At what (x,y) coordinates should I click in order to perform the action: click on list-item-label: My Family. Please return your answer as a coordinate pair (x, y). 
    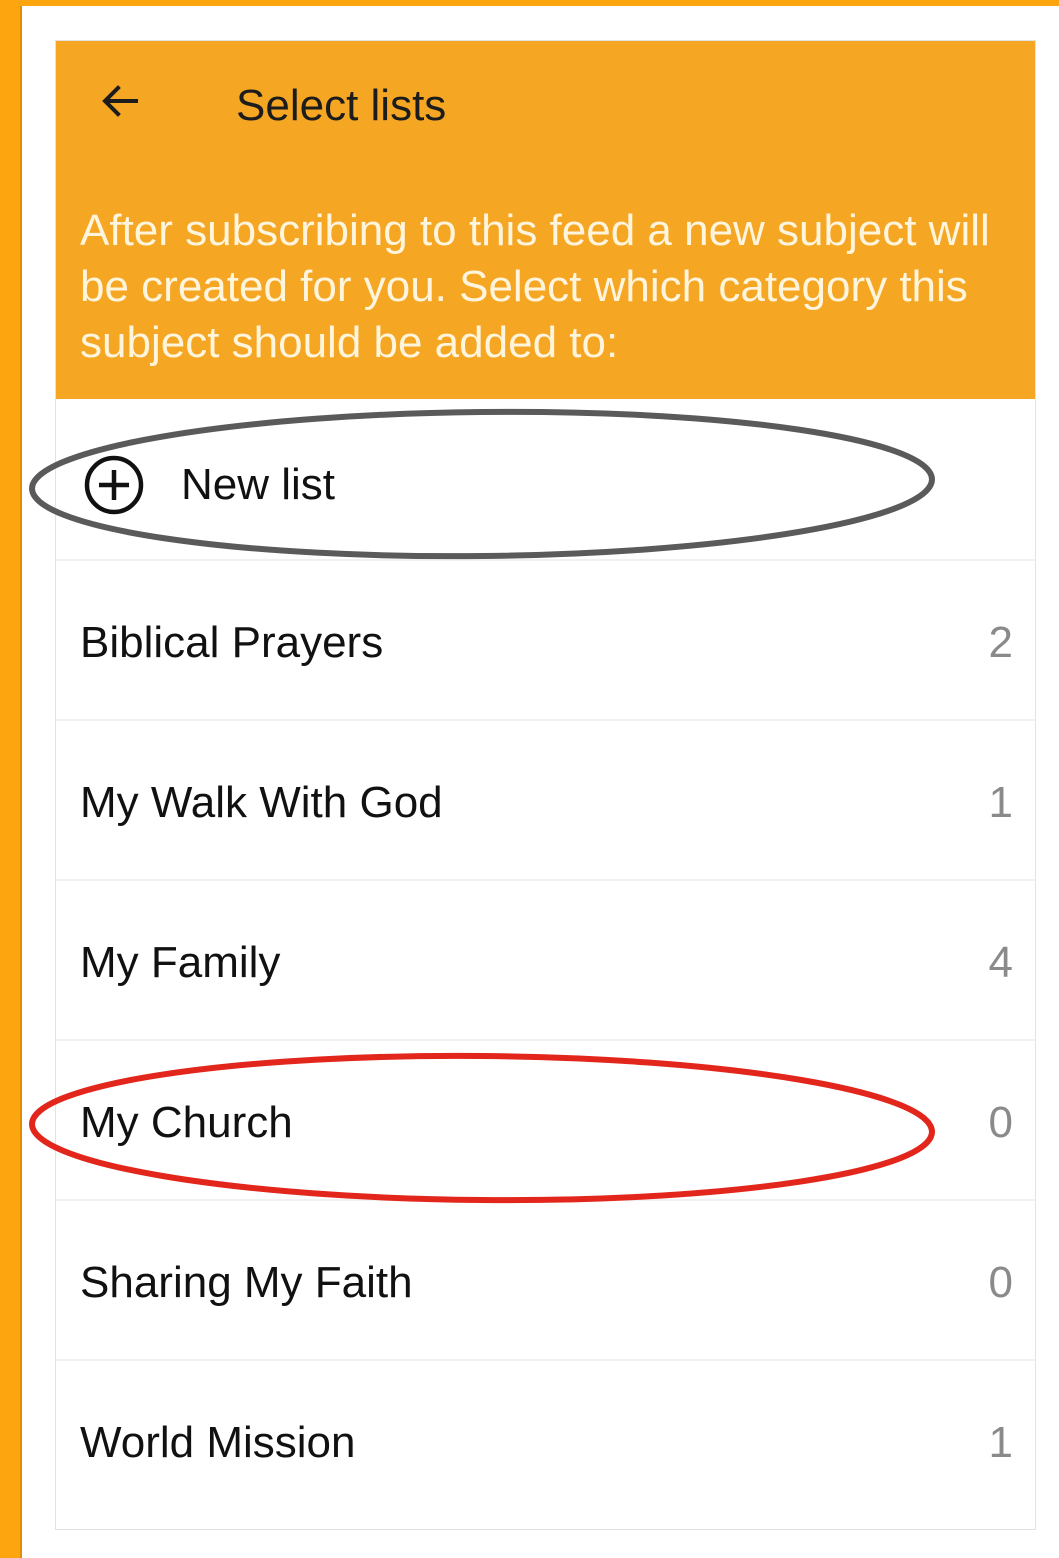
    Looking at the image, I should click on (180, 962).